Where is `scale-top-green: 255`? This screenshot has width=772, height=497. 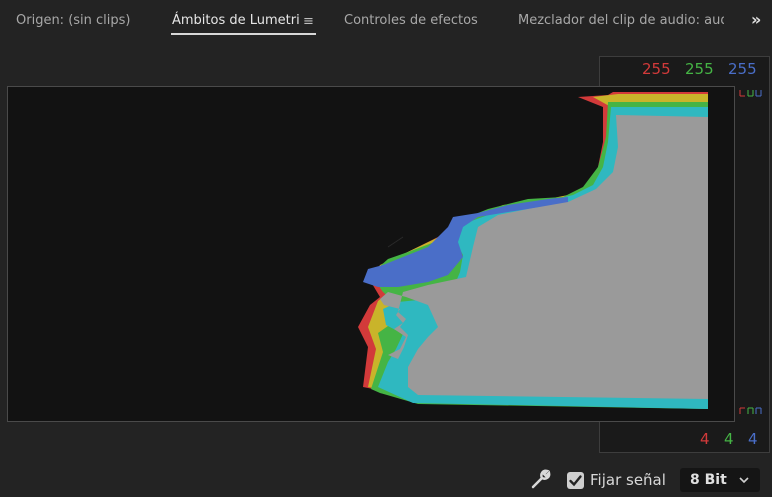 scale-top-green: 255 is located at coordinates (699, 69).